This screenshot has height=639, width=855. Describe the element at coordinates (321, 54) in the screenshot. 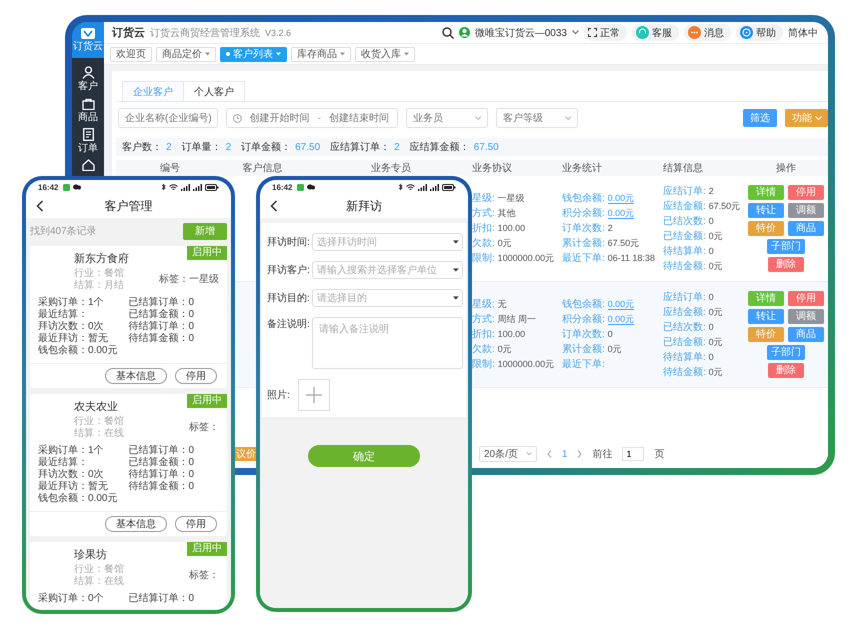

I see `page-tab: 库存商品` at that location.